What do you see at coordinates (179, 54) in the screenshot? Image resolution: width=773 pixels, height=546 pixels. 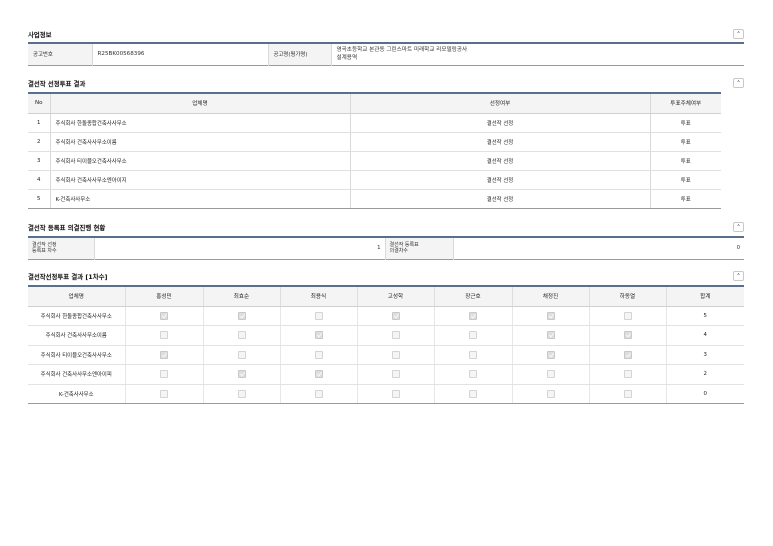 I see `notice-number-value: R25BK00568396` at bounding box center [179, 54].